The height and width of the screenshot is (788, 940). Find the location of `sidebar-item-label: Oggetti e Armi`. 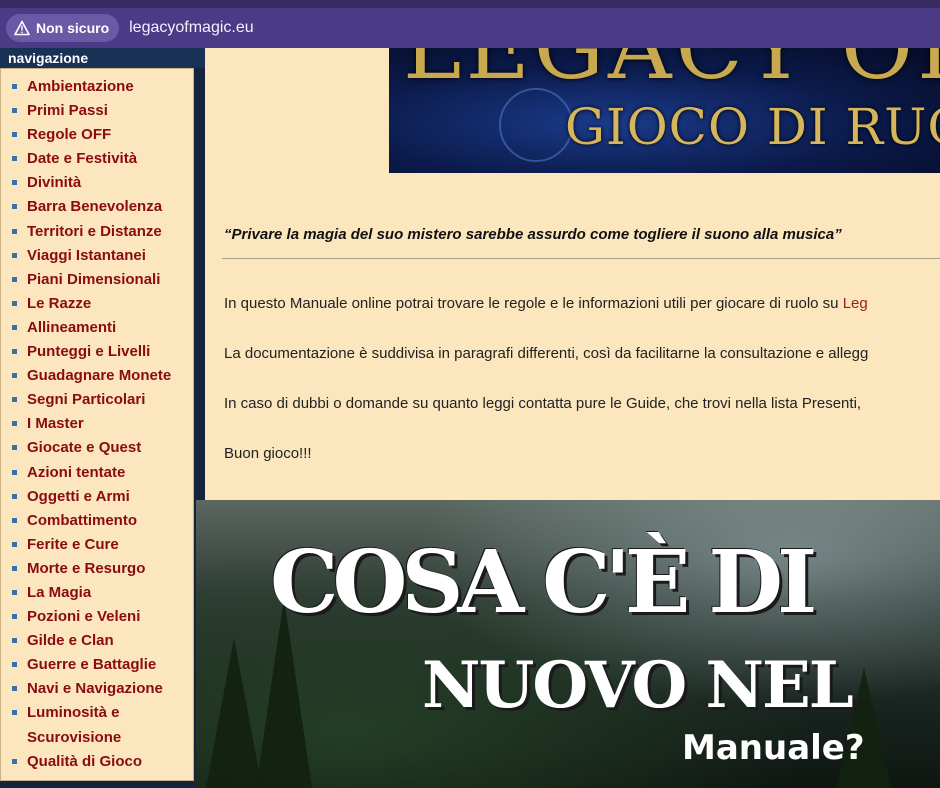

sidebar-item-label: Oggetti e Armi is located at coordinates (78, 496).